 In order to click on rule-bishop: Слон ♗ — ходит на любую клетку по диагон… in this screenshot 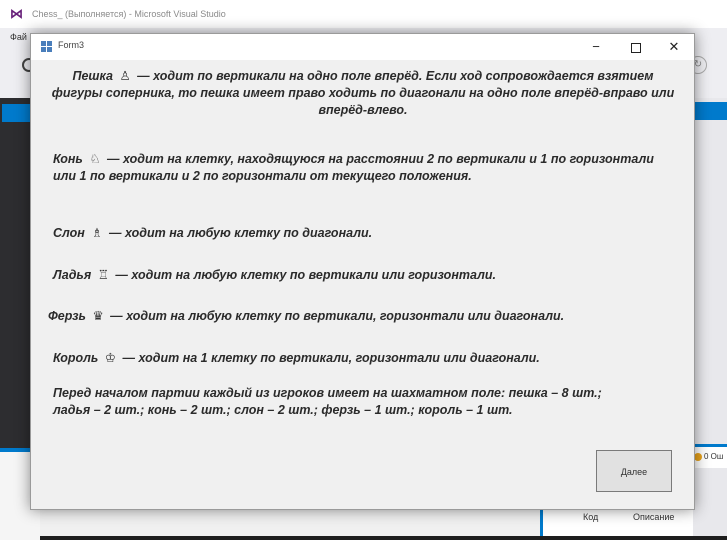, I will do `click(363, 233)`.